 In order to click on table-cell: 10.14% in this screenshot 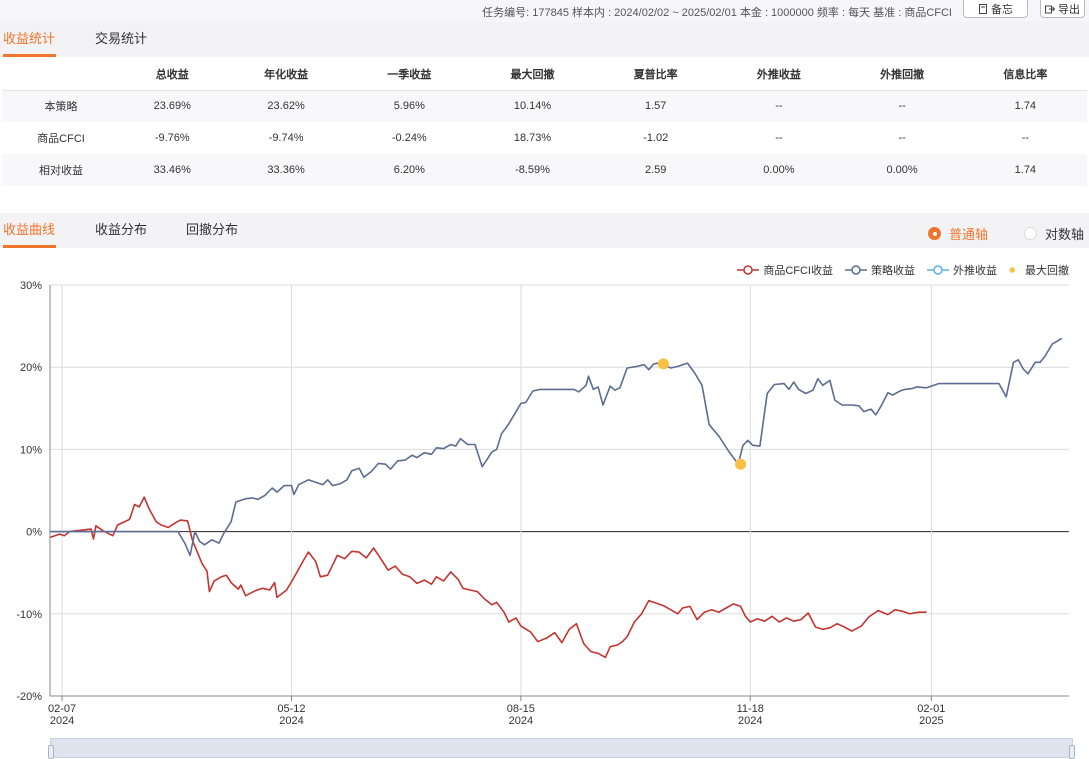, I will do `click(532, 106)`.